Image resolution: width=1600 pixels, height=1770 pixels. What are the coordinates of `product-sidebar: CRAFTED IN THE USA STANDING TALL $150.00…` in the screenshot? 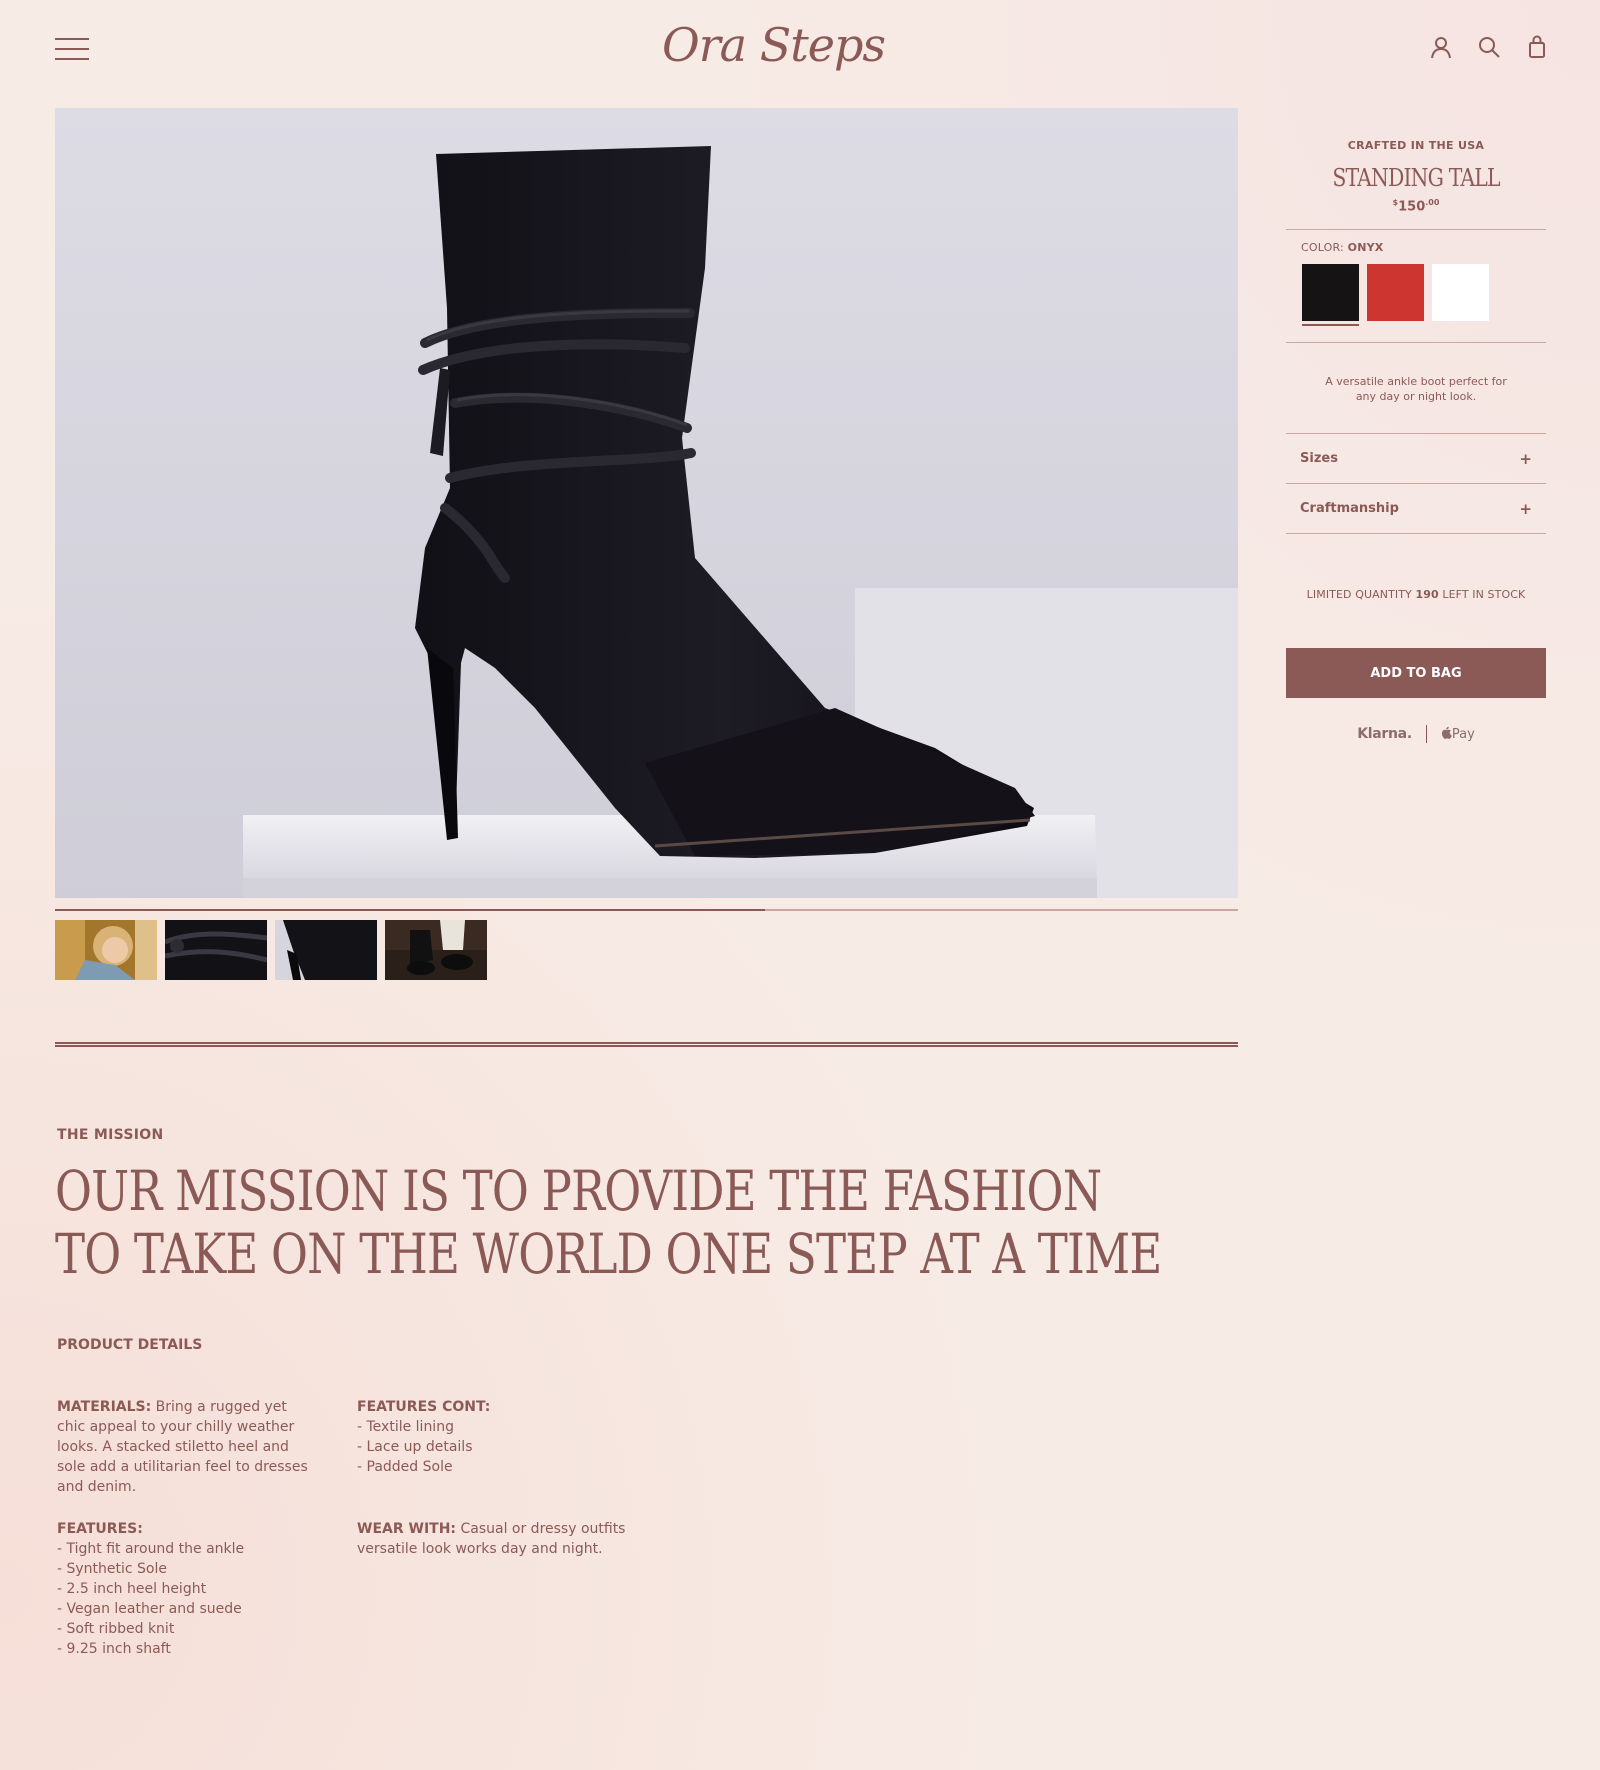 It's located at (1416, 426).